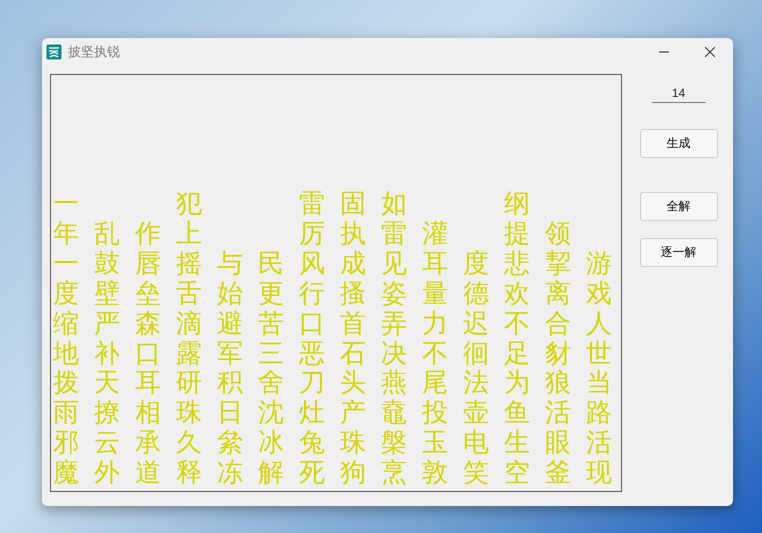 The image size is (762, 533). What do you see at coordinates (353, 339) in the screenshot?
I see `idiom-column: 固执成搔首石头产珠狗` at bounding box center [353, 339].